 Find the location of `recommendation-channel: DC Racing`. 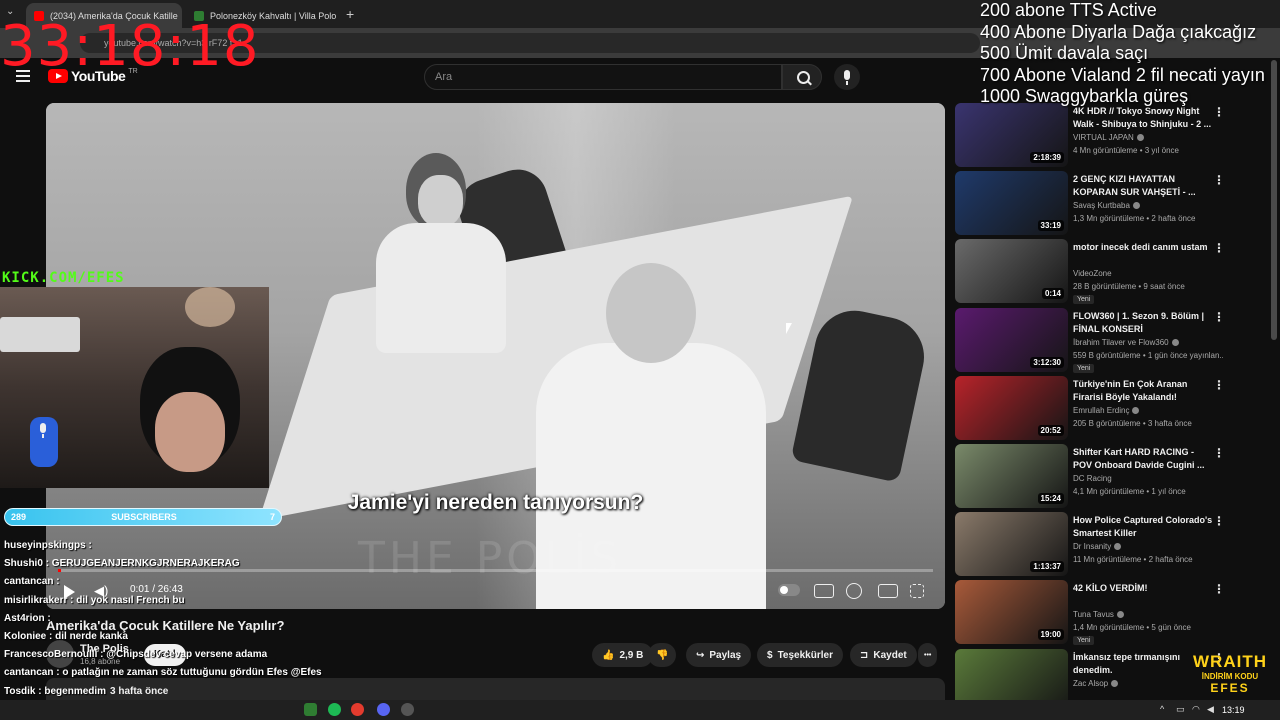

recommendation-channel: DC Racing is located at coordinates (1092, 478).